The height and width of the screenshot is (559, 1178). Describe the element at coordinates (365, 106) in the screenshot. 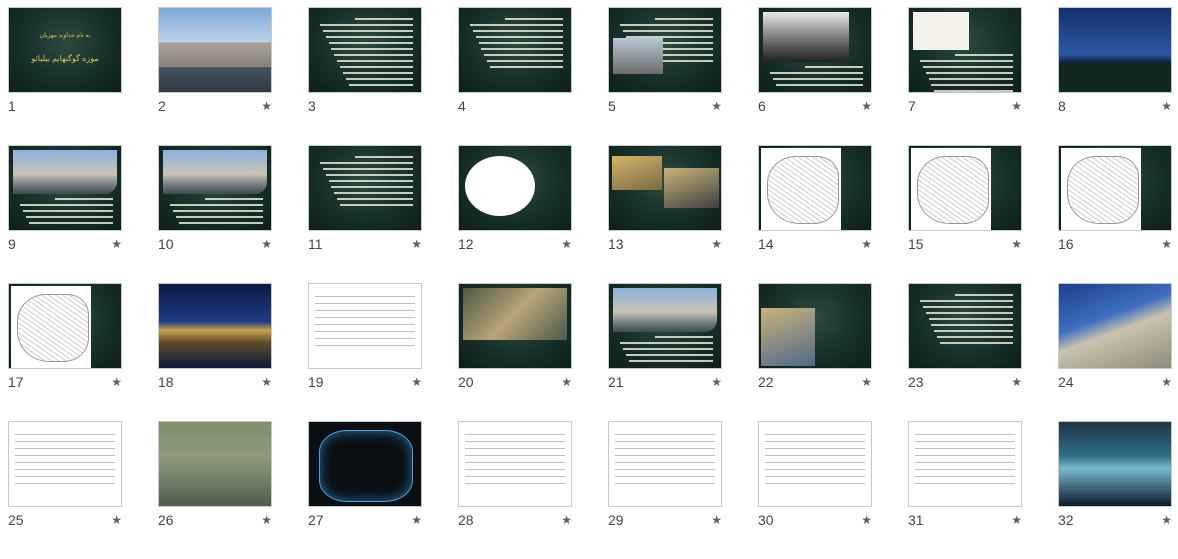

I see `slide-meta: 3` at that location.